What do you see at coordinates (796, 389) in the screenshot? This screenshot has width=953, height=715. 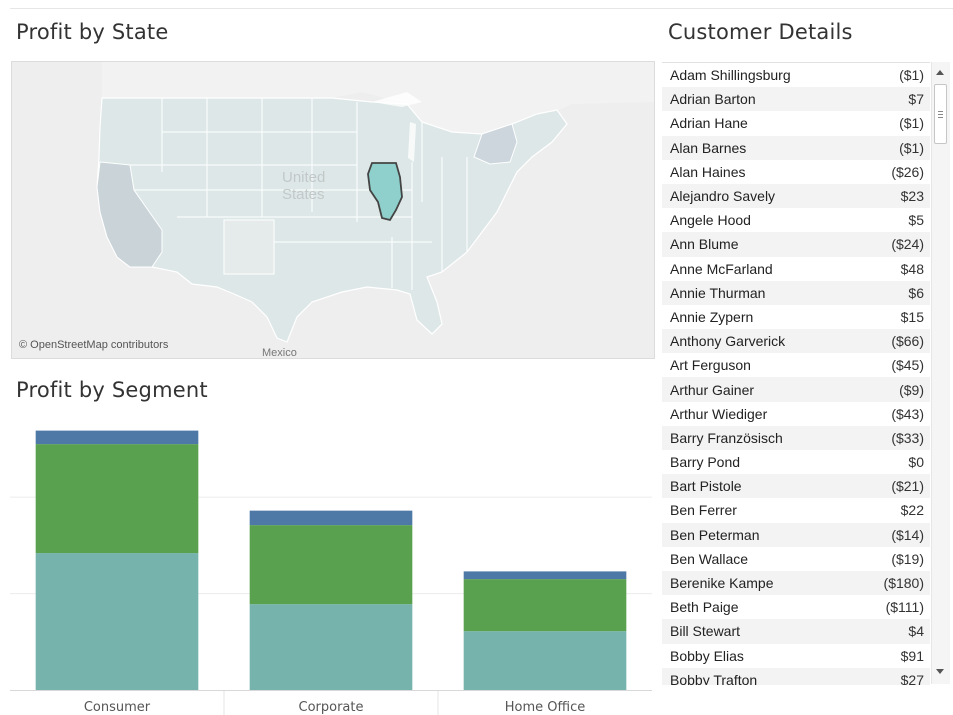 I see `customer-row: Arthur Gainer ($9)` at bounding box center [796, 389].